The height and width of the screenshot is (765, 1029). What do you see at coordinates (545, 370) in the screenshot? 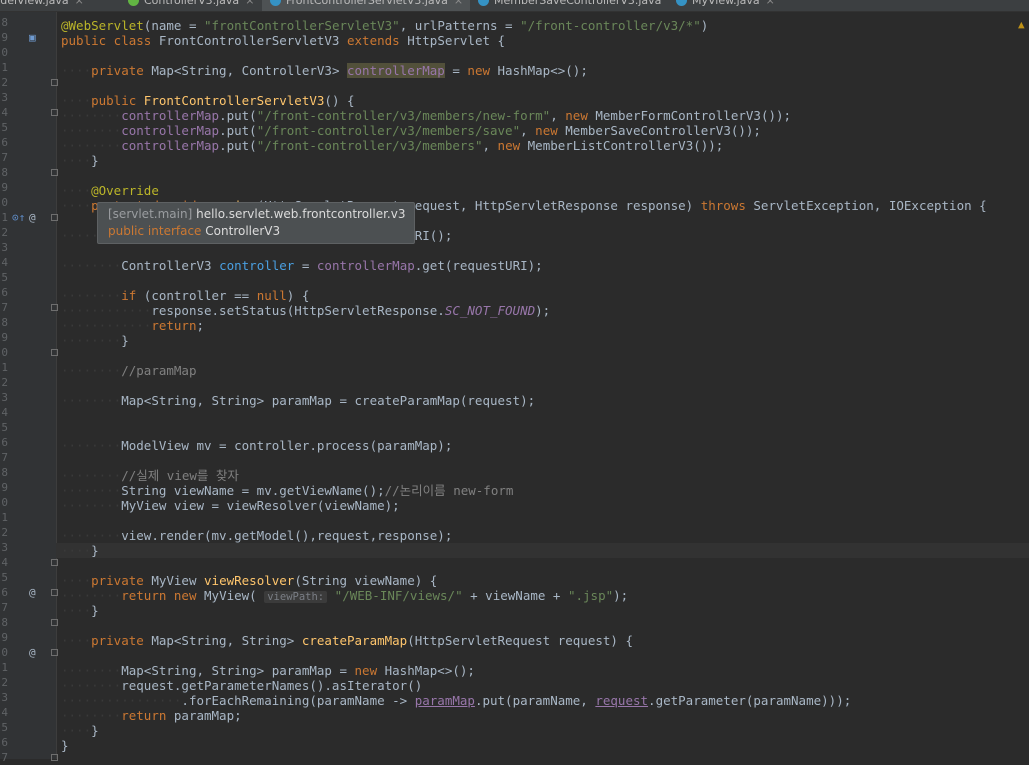
I see `code-line: ········//paramMap` at bounding box center [545, 370].